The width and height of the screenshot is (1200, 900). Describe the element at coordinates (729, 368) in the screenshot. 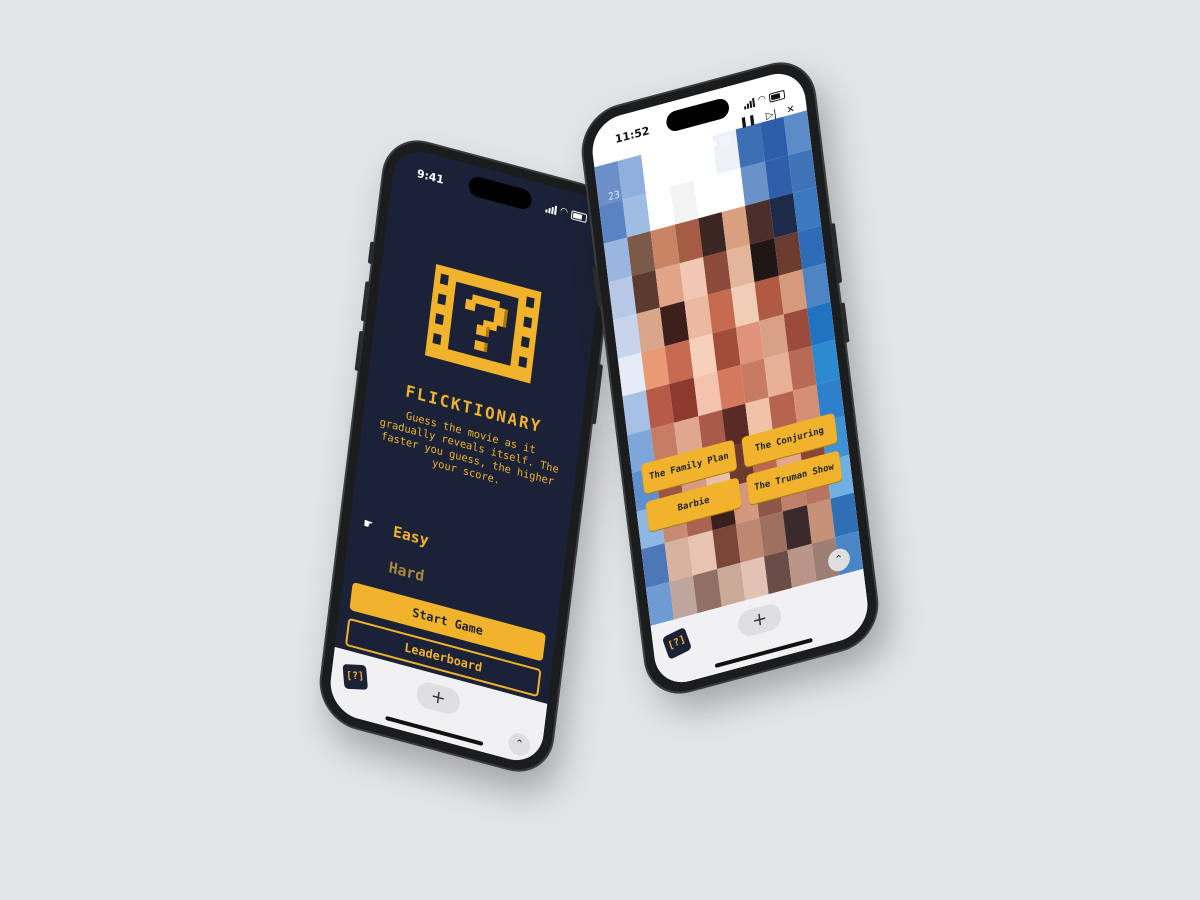

I see `pixelated-movie-frame` at that location.